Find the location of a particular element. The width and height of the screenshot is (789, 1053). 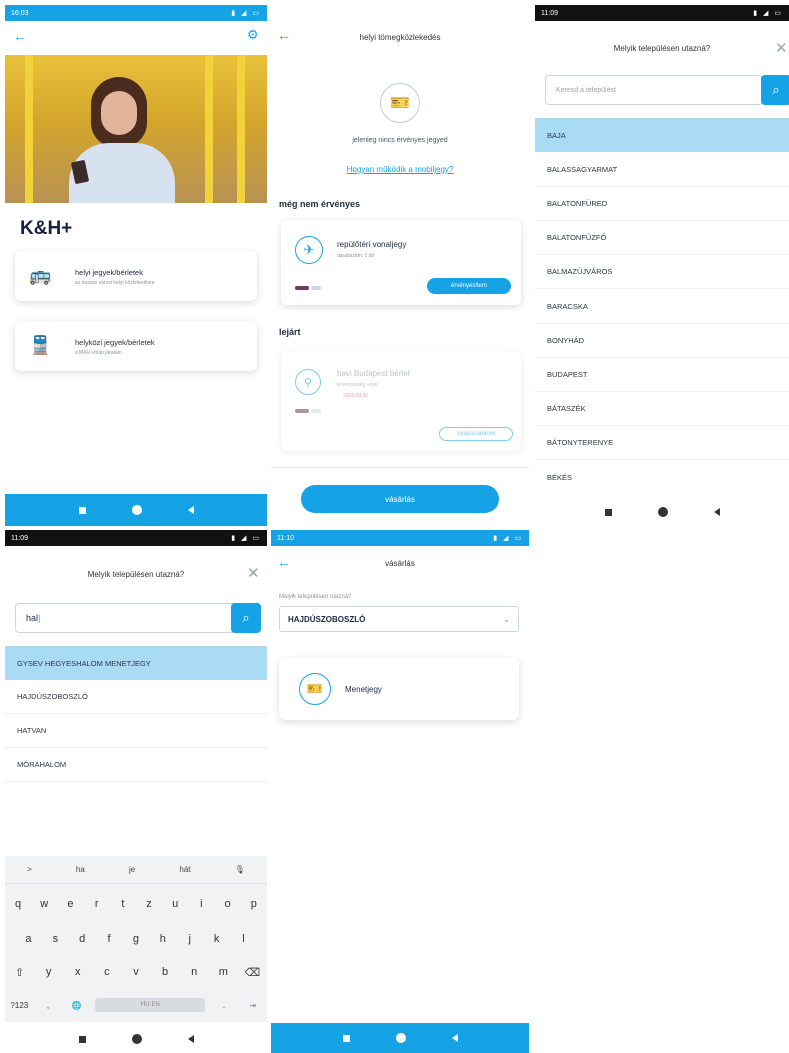

list-item: BARACSKA is located at coordinates (662, 307).